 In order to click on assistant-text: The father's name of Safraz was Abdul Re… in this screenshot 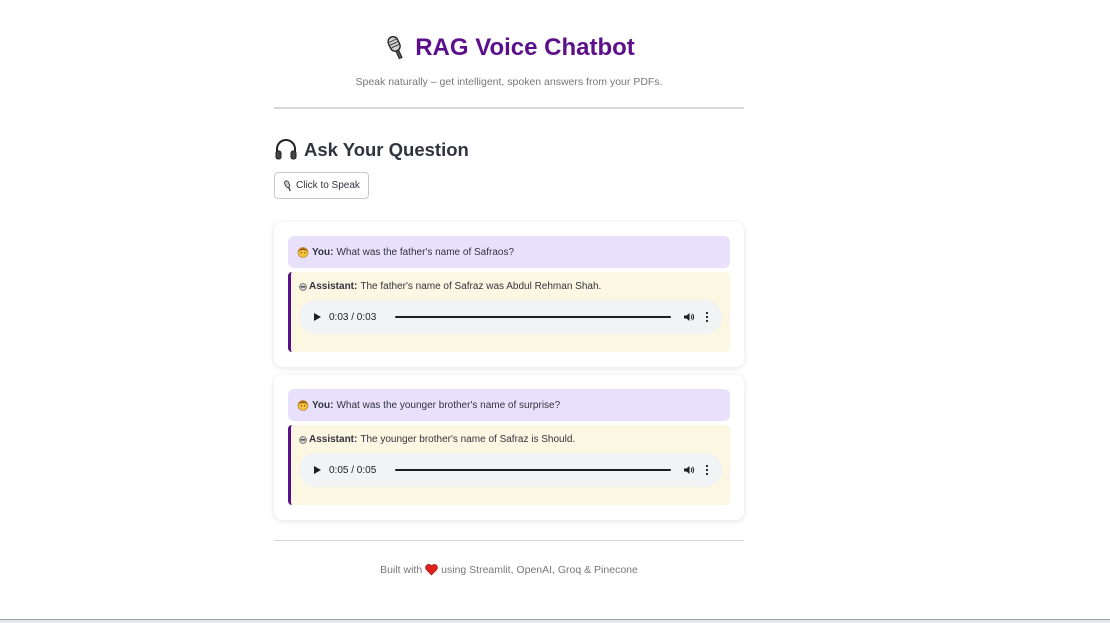, I will do `click(481, 286)`.